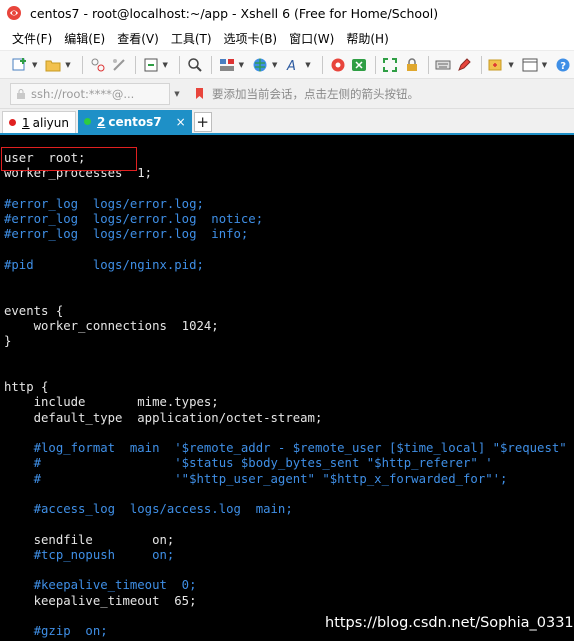  I want to click on tab-centos7: 2 centos7 ×, so click(134, 121).